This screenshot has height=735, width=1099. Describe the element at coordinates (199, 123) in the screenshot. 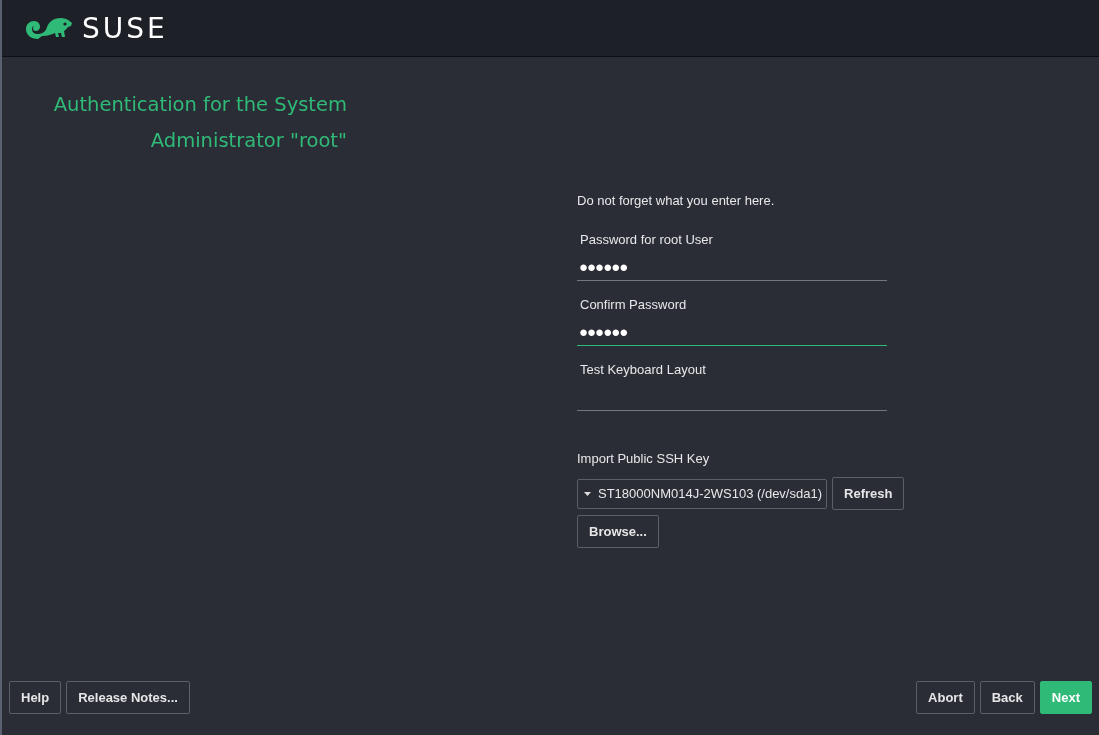

I see `page-title: Authentication for the System Administrator "root"` at that location.